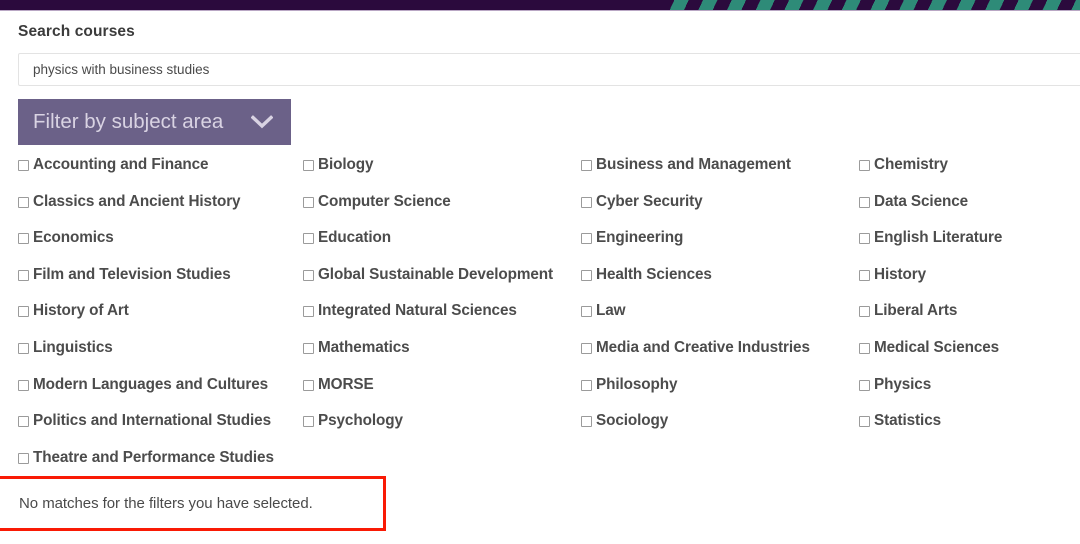 The width and height of the screenshot is (1080, 544). What do you see at coordinates (417, 311) in the screenshot?
I see `subject-label: Integrated Natural Sciences` at bounding box center [417, 311].